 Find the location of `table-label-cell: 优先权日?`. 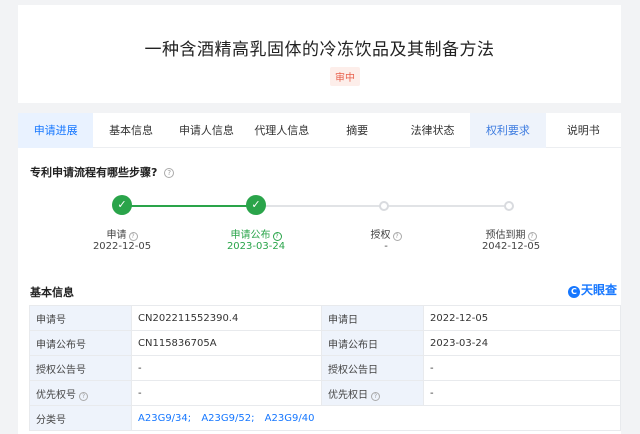

table-label-cell: 优先权日? is located at coordinates (372, 393).